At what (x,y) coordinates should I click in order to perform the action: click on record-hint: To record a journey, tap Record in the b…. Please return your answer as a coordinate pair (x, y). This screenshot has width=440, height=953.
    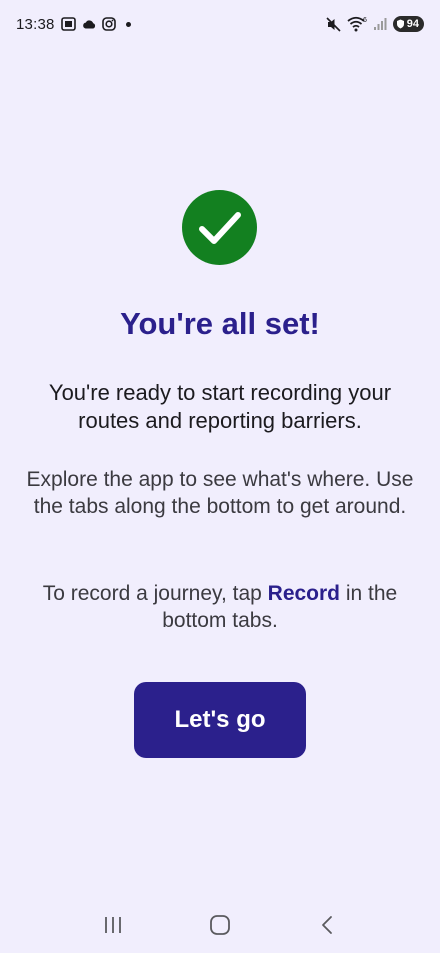
    Looking at the image, I should click on (220, 607).